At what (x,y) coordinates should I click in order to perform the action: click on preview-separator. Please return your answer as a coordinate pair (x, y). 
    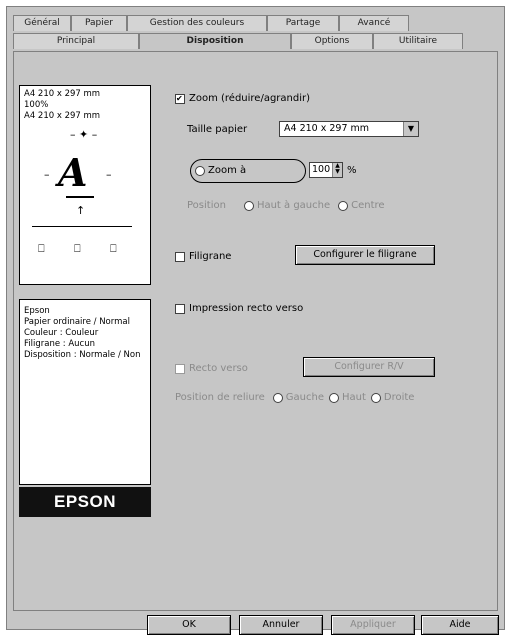
    Looking at the image, I should click on (82, 226).